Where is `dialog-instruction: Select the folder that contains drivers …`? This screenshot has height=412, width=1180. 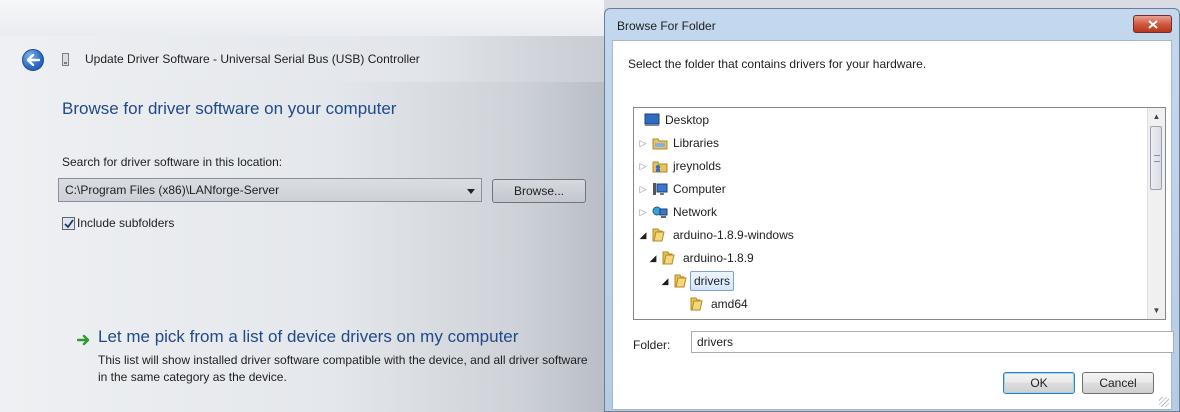 dialog-instruction: Select the folder that contains drivers … is located at coordinates (777, 64).